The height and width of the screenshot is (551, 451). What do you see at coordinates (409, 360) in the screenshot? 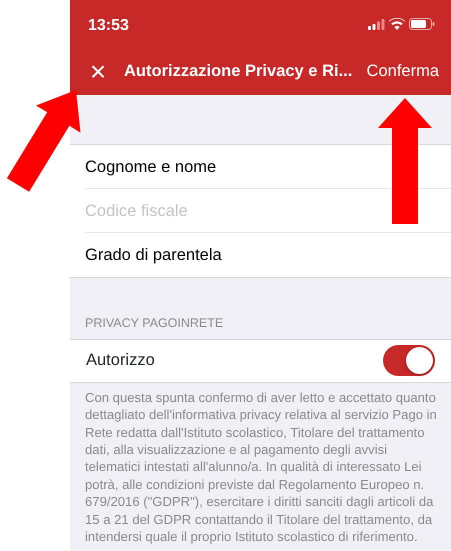
I see `toggle-switch` at bounding box center [409, 360].